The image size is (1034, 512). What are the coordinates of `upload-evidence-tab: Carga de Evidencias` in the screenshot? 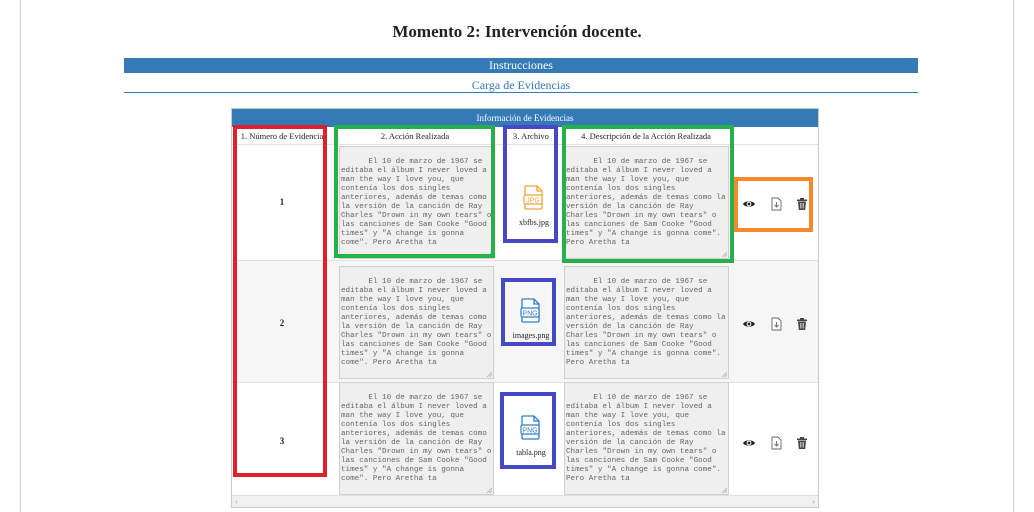 It's located at (521, 85).